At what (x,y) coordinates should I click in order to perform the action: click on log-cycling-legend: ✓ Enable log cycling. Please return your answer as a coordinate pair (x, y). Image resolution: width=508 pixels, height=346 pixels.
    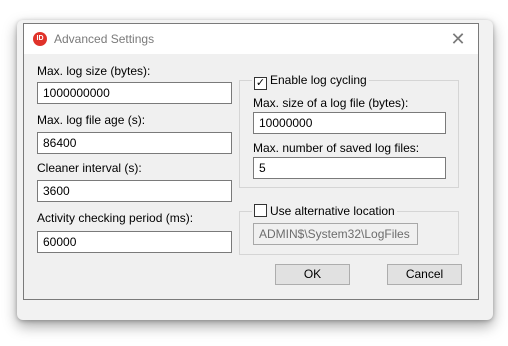
    Looking at the image, I should click on (310, 81).